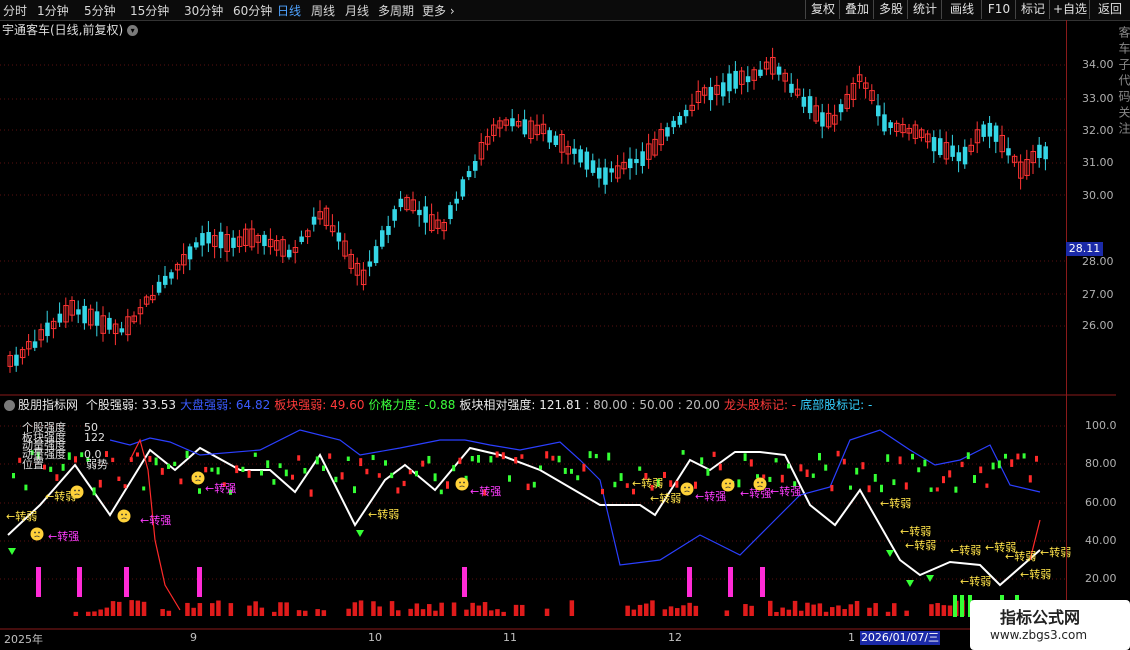 The height and width of the screenshot is (650, 1130). I want to click on time-tick: 12, so click(675, 637).